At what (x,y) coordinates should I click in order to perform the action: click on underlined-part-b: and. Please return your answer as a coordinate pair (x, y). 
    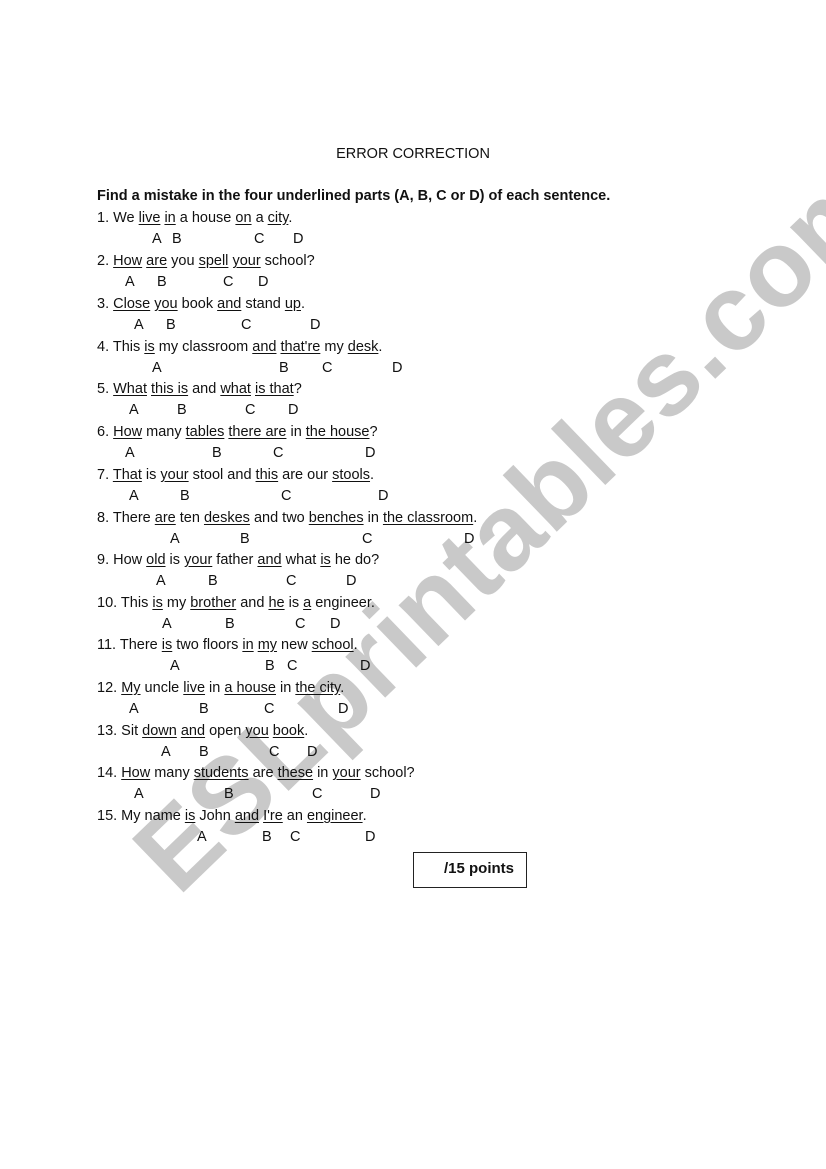
    Looking at the image, I should click on (247, 816).